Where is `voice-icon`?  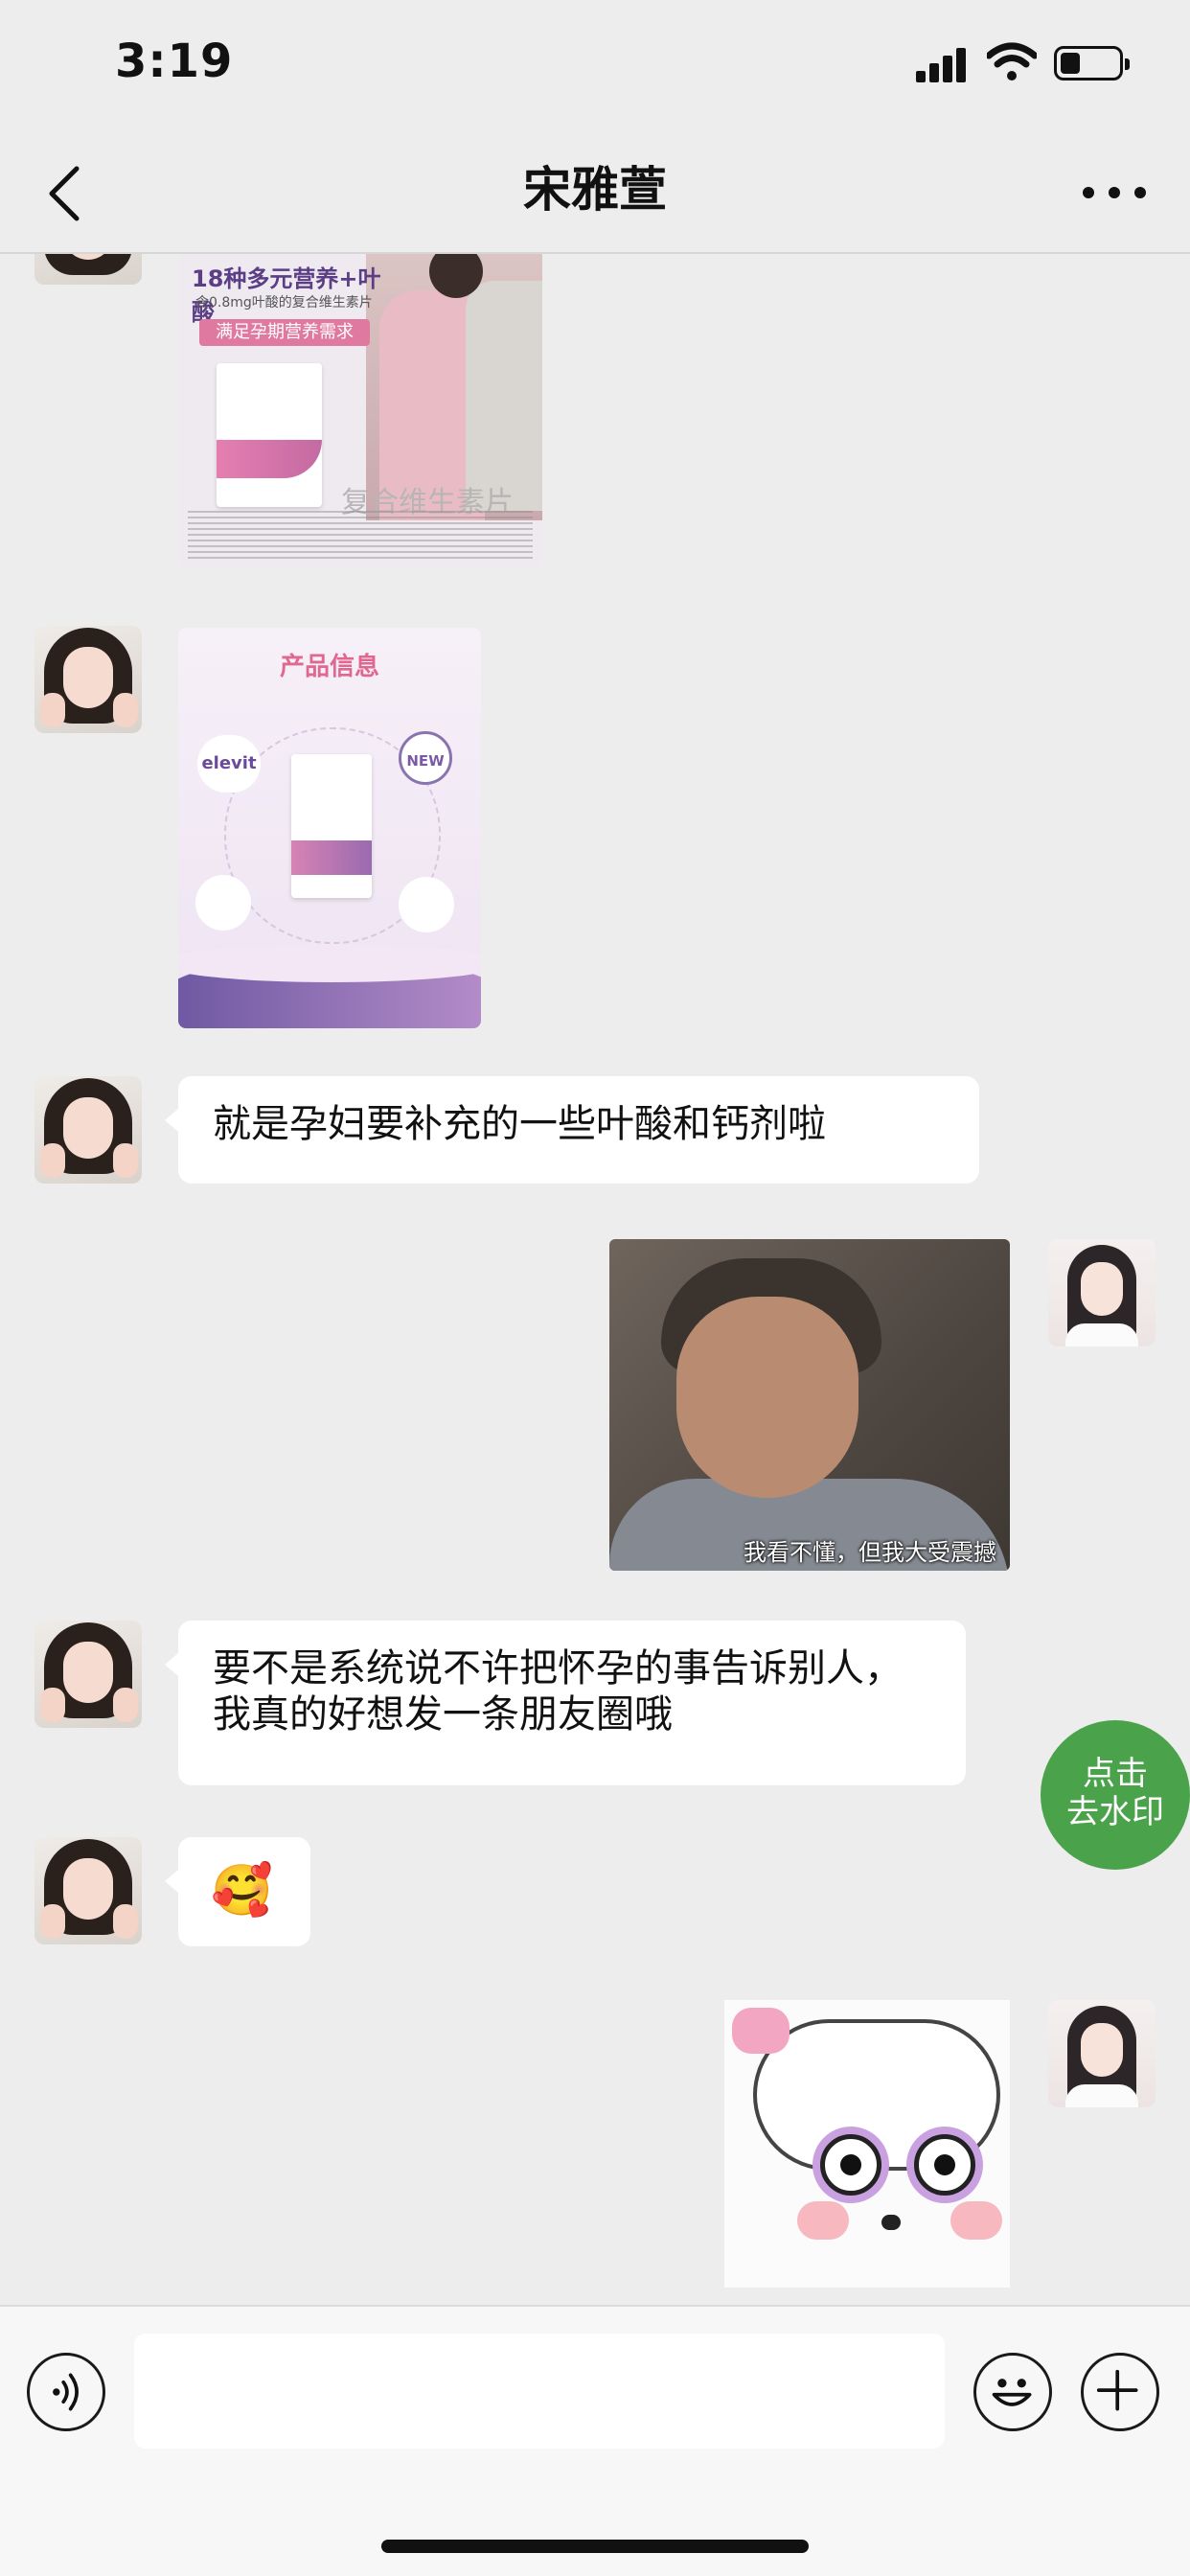 voice-icon is located at coordinates (66, 2392).